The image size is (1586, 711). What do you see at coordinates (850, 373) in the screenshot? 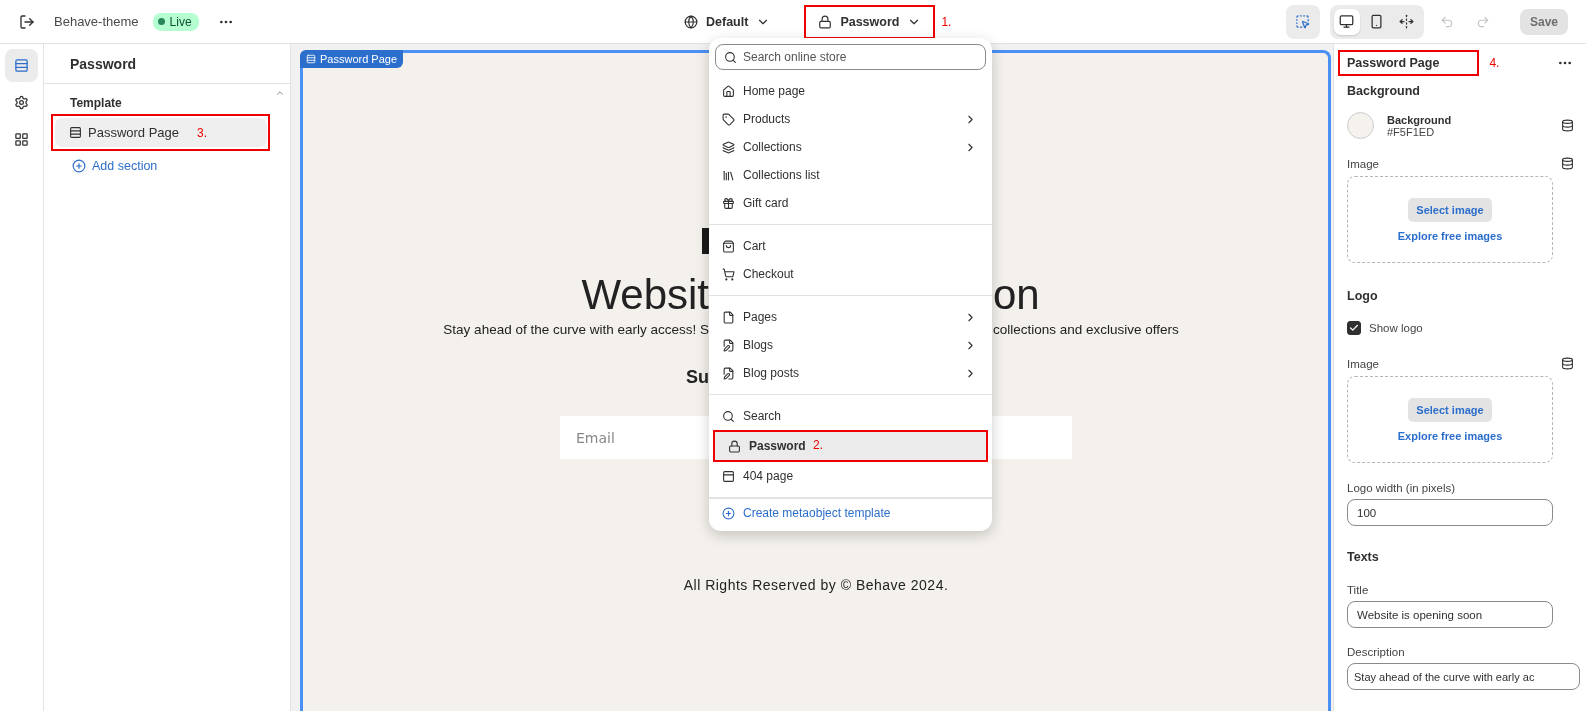
I see `menu-item: Blog posts` at bounding box center [850, 373].